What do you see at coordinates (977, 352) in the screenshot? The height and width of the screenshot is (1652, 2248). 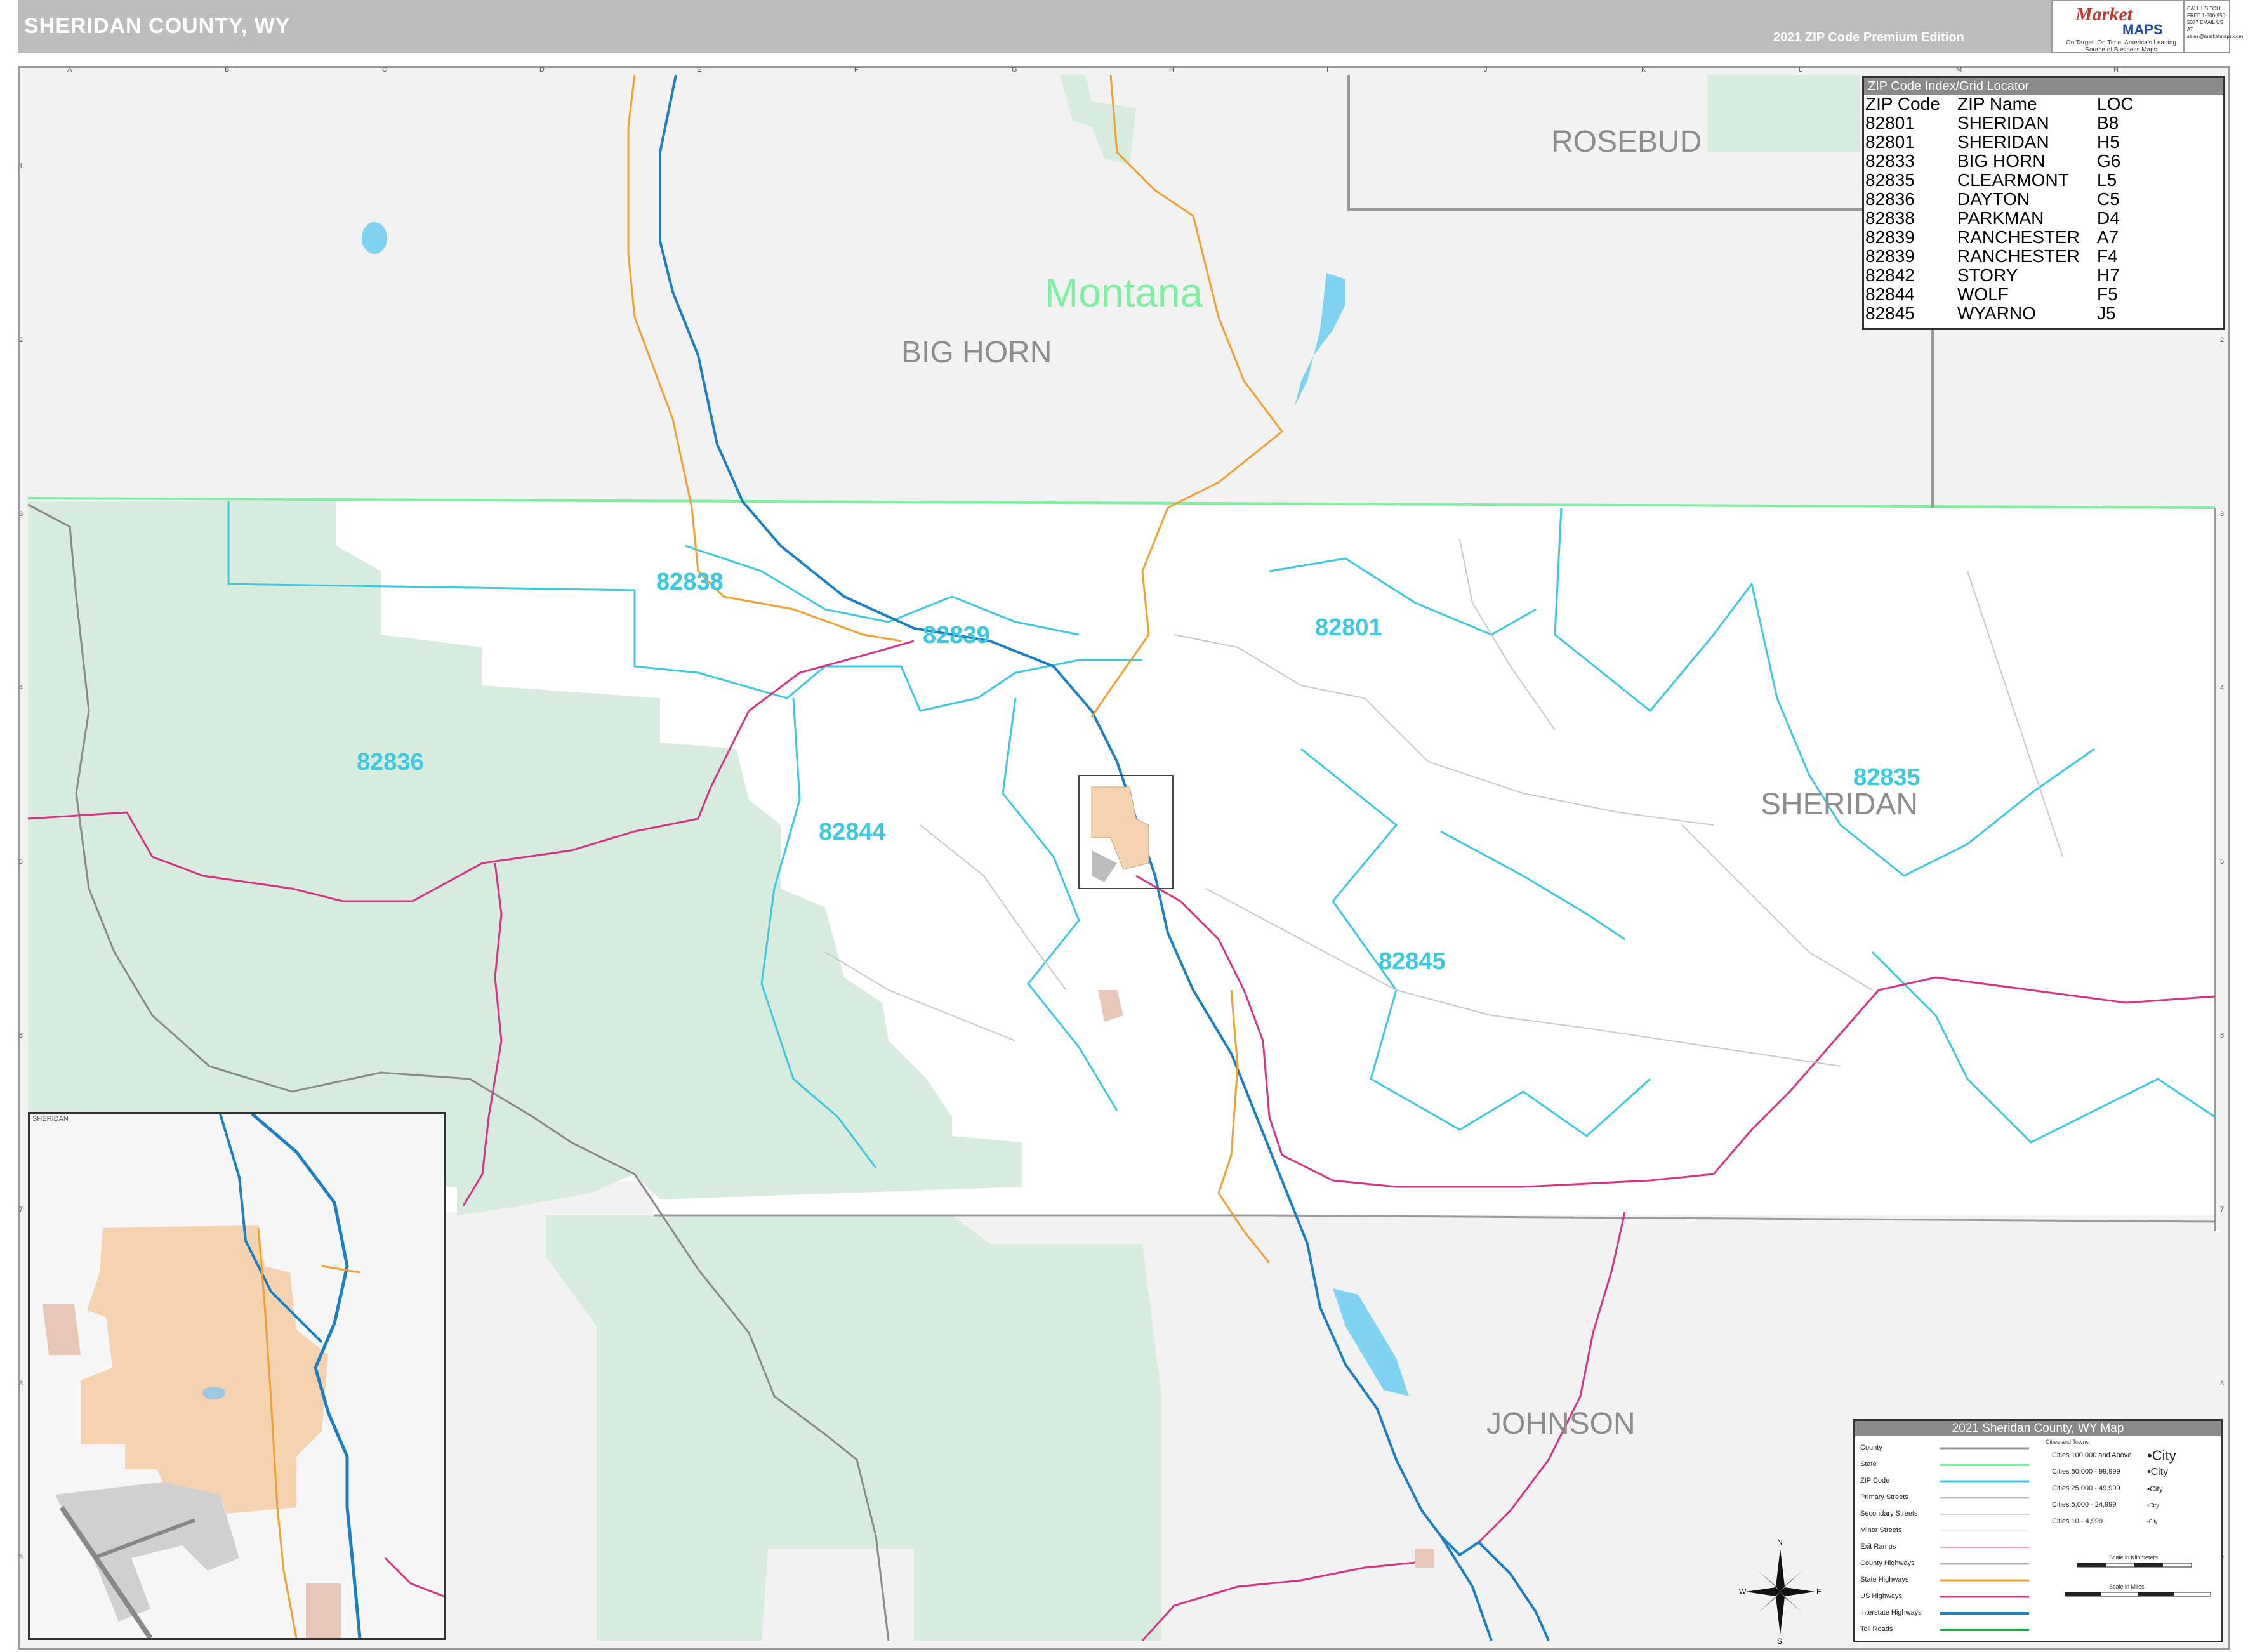 I see `county-label-bighorn: BIG HORN` at bounding box center [977, 352].